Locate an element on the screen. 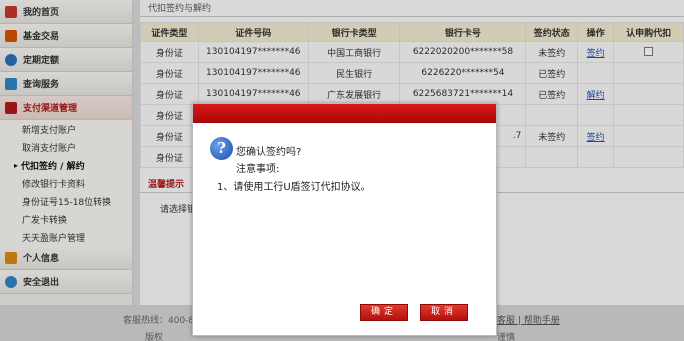 The width and height of the screenshot is (684, 341). question-icon: ? is located at coordinates (221, 148).